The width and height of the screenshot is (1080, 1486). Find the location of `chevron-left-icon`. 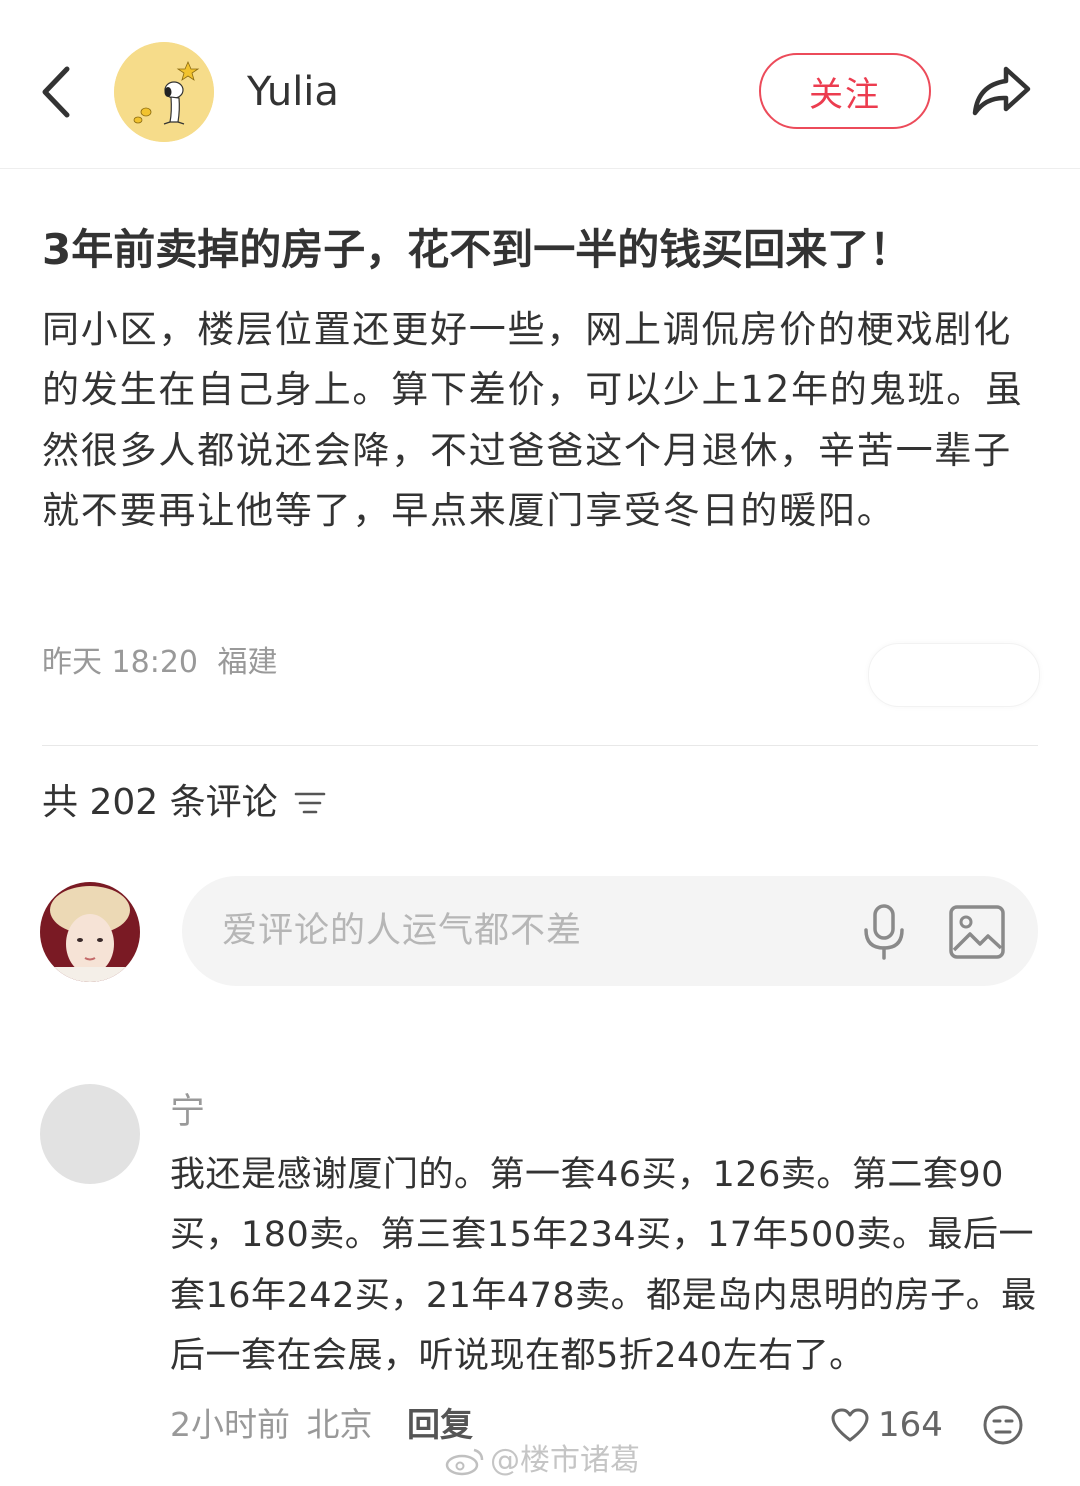

chevron-left-icon is located at coordinates (56, 92).